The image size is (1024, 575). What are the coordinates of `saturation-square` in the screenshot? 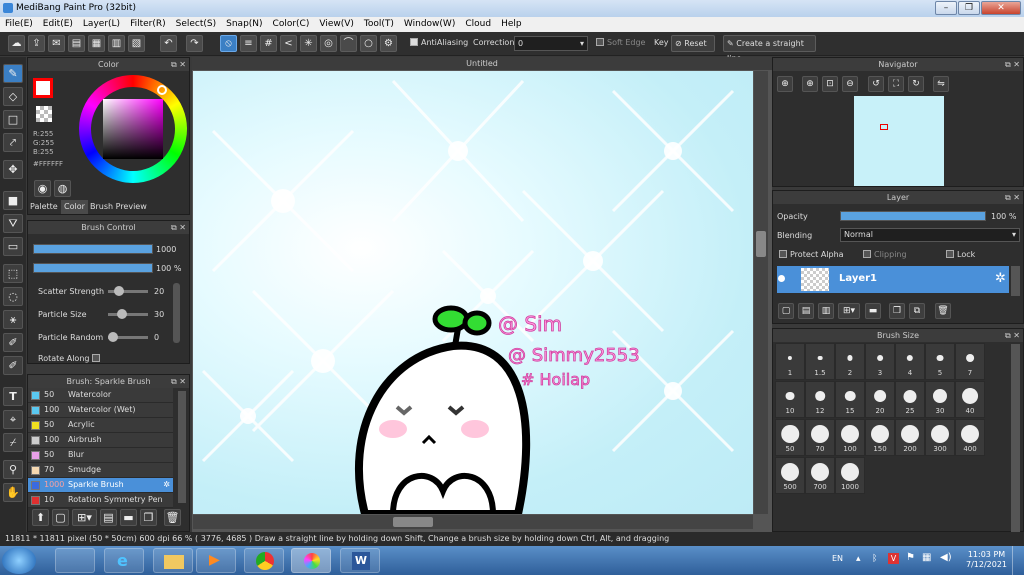 It's located at (133, 129).